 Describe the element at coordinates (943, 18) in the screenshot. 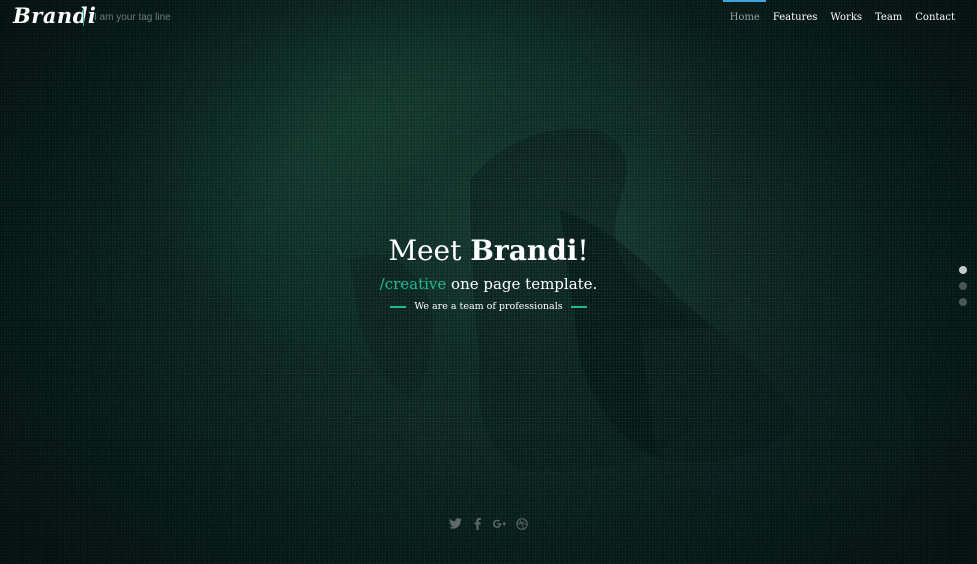

I see `nav-item-contact: Contact` at that location.